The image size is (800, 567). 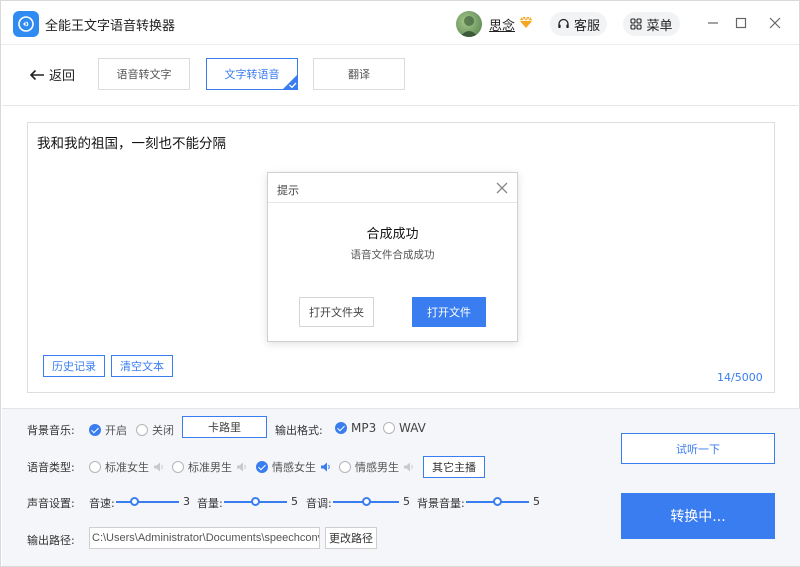 I want to click on minimize-icon, so click(x=713, y=23).